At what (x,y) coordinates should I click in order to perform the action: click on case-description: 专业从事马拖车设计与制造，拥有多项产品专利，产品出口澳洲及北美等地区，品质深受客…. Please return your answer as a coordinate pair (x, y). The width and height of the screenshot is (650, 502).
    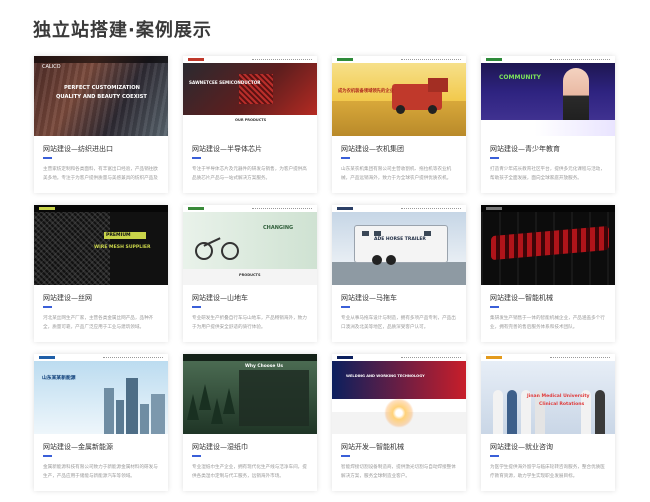
    Looking at the image, I should click on (398, 323).